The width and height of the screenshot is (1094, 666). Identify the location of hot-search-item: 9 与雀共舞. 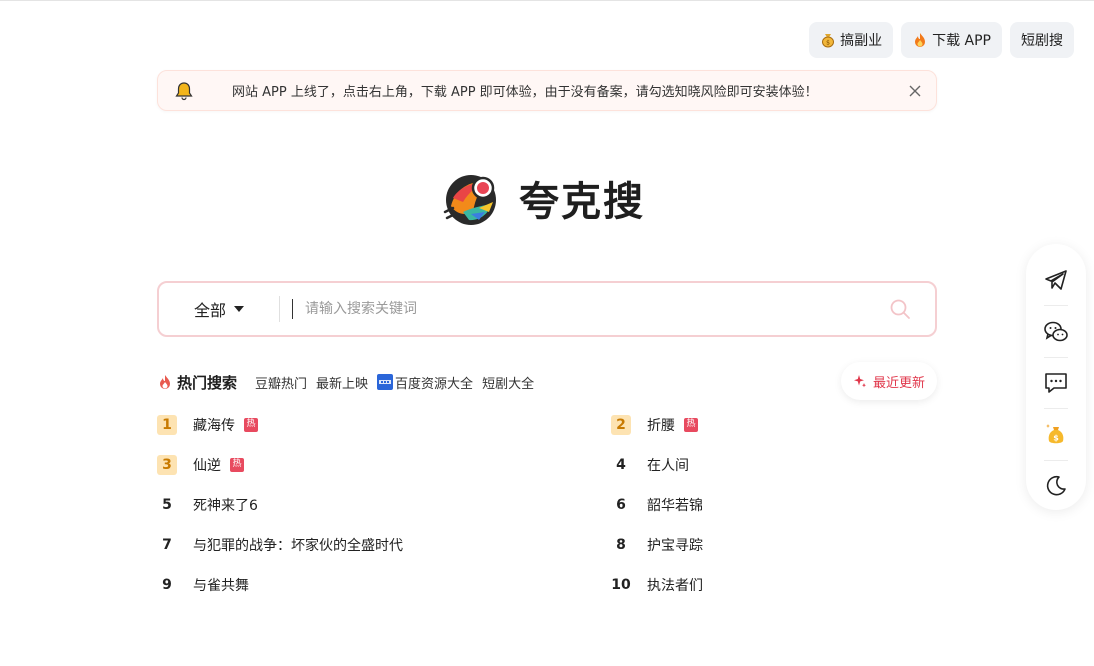
(384, 584).